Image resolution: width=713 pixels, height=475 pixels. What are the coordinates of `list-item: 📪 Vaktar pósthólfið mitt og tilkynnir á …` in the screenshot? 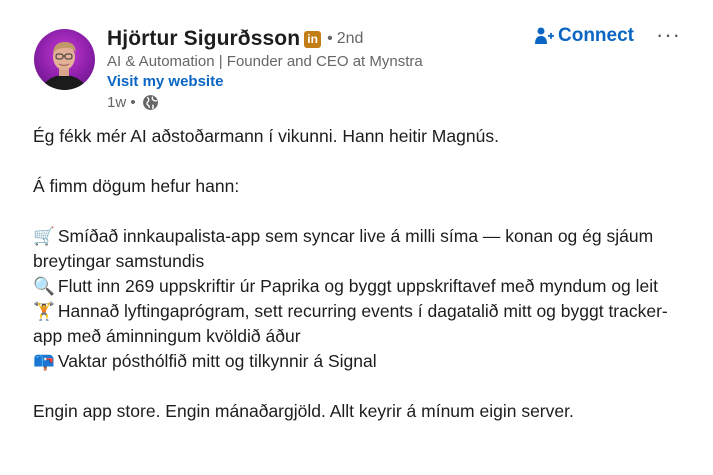 It's located at (363, 361).